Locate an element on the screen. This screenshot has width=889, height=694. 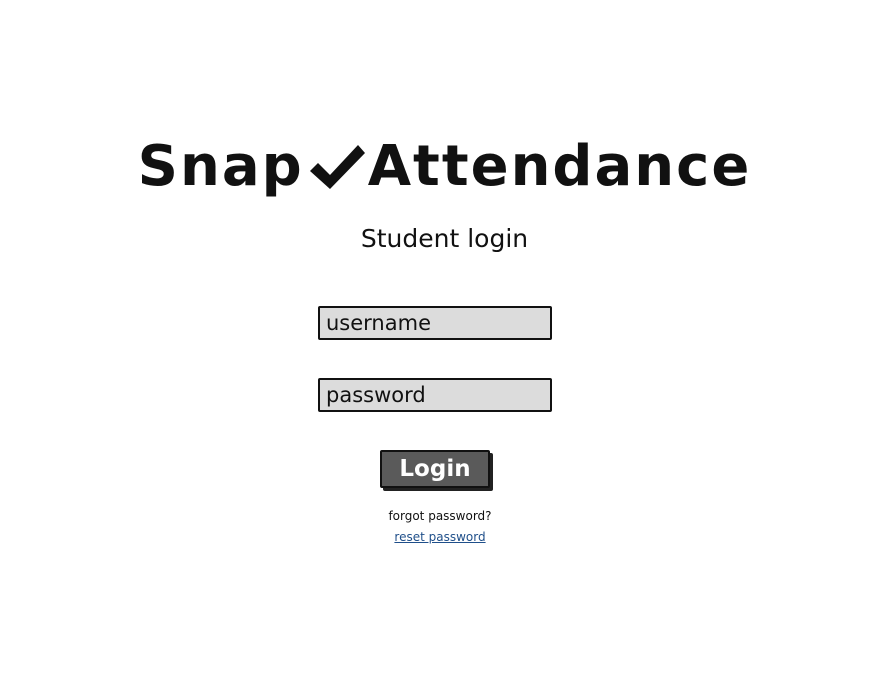
page-subtitle: Student login is located at coordinates (444, 238).